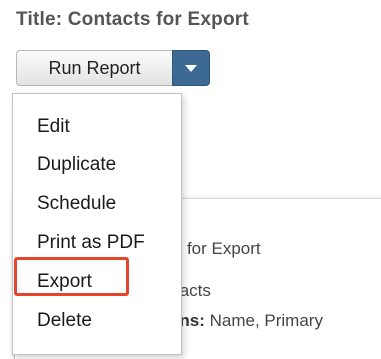 The height and width of the screenshot is (359, 381). What do you see at coordinates (76, 204) in the screenshot?
I see `menu-item-schedule: Schedule` at bounding box center [76, 204].